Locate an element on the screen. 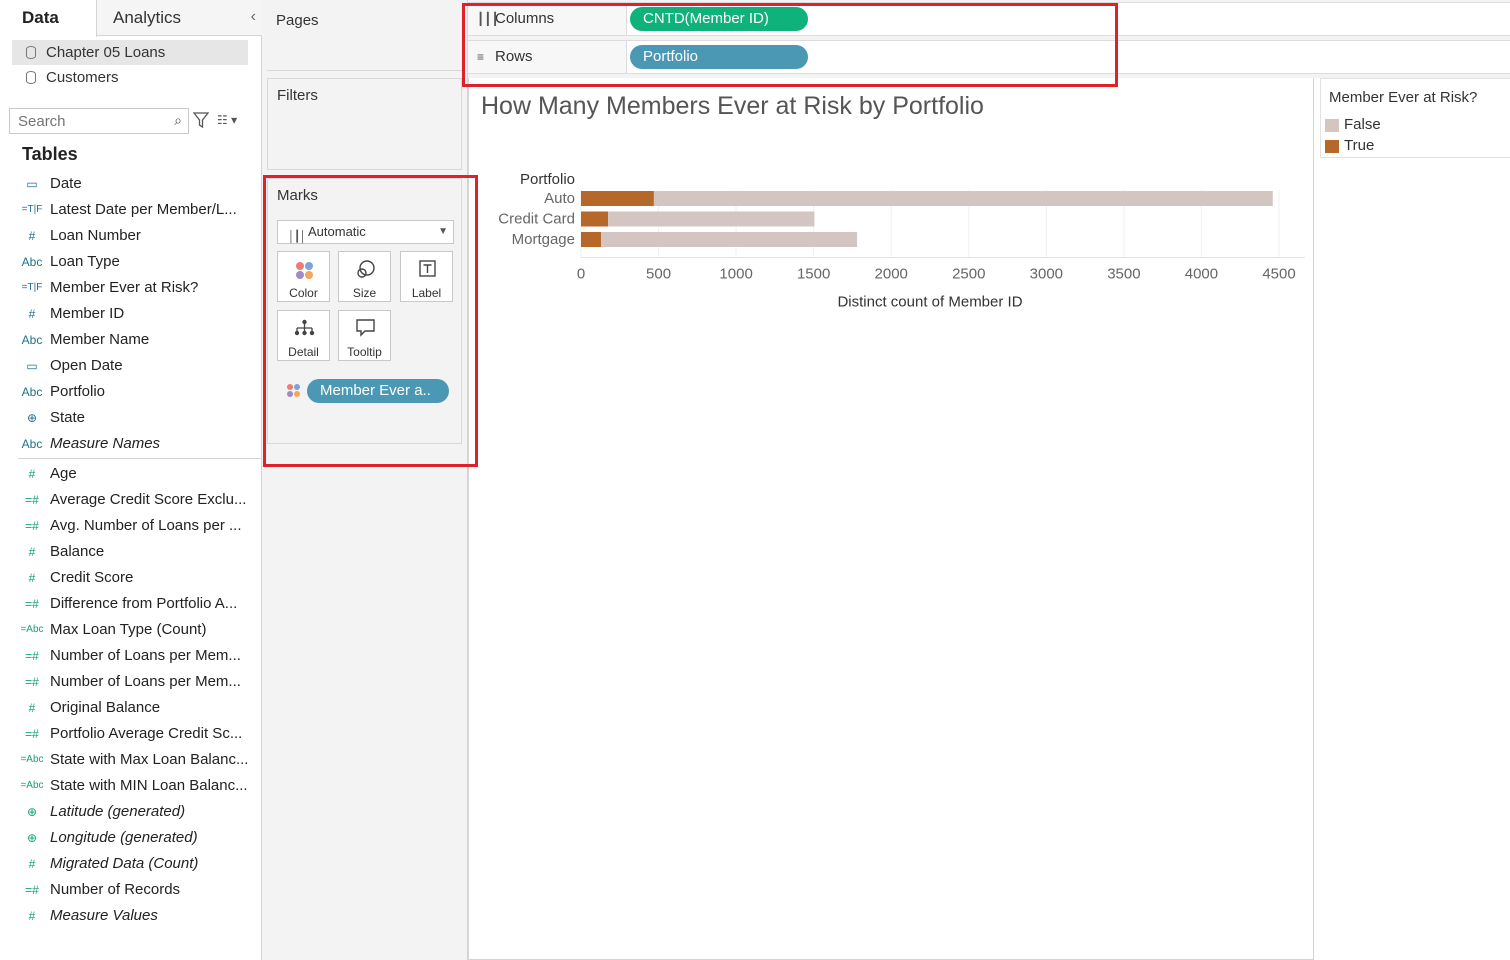 This screenshot has width=1510, height=960. calc-string-icon: =Abc is located at coordinates (32, 759).